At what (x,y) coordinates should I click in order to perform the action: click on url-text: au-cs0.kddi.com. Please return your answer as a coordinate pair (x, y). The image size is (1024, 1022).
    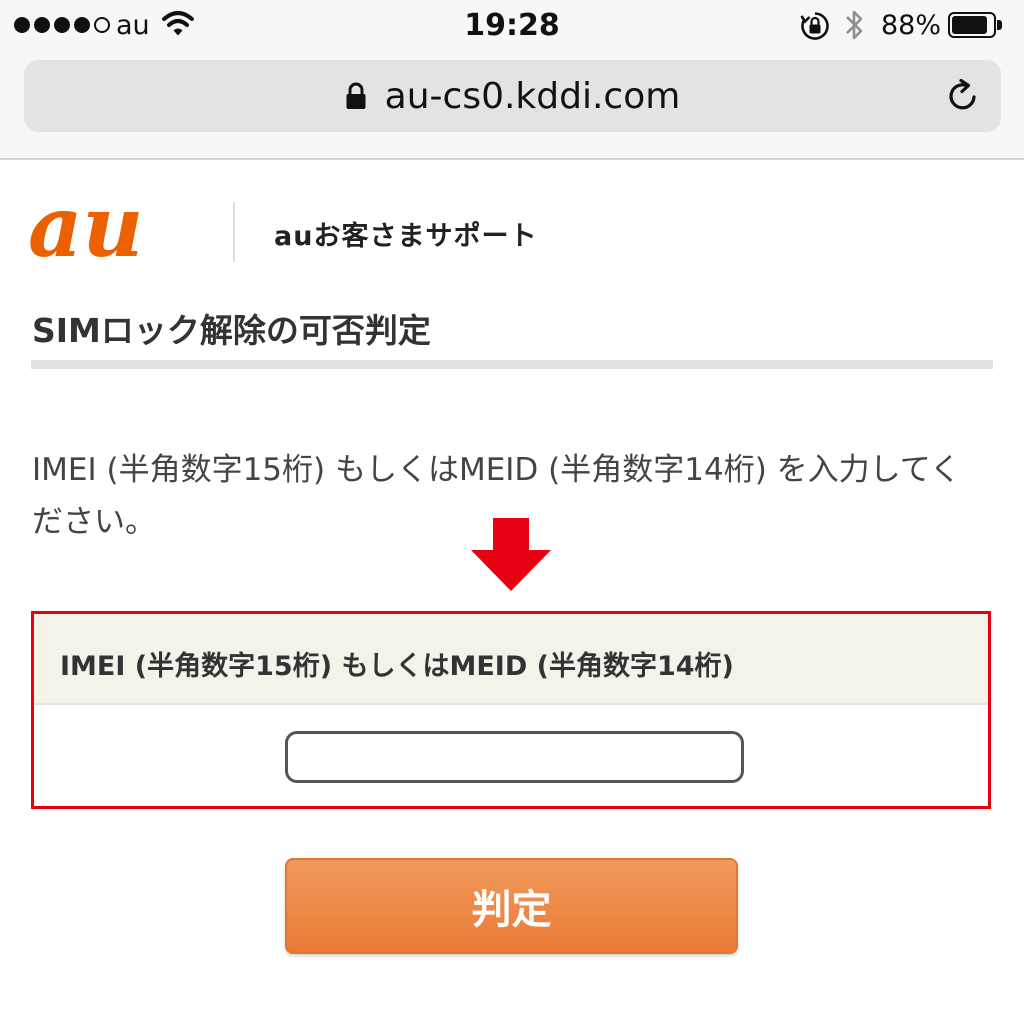
    Looking at the image, I should click on (533, 96).